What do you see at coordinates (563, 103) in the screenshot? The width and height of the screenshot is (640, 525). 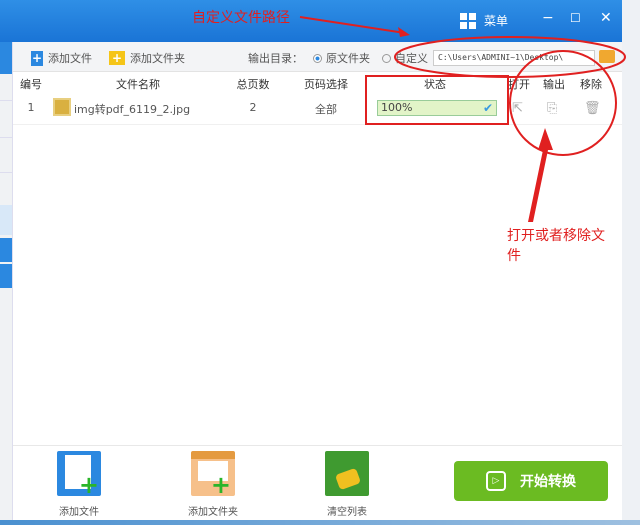 I see `annotation-ellipse-actions` at bounding box center [563, 103].